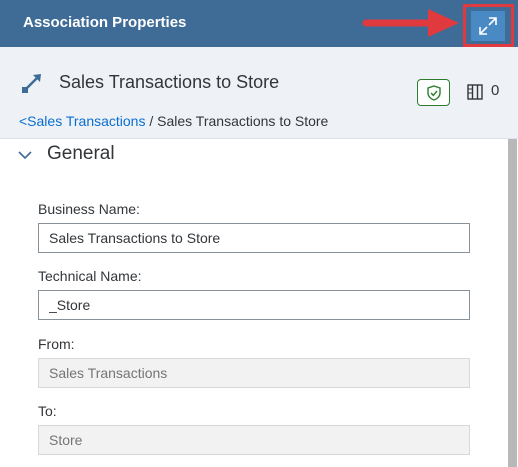  I want to click on to-field, so click(254, 440).